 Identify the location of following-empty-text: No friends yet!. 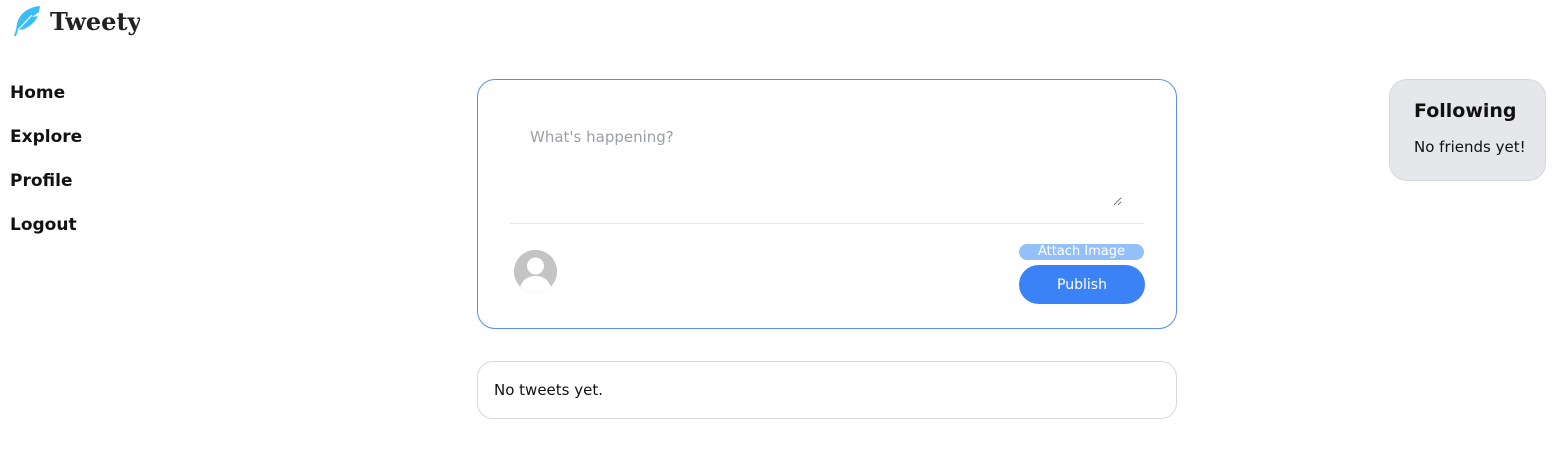
(1470, 147).